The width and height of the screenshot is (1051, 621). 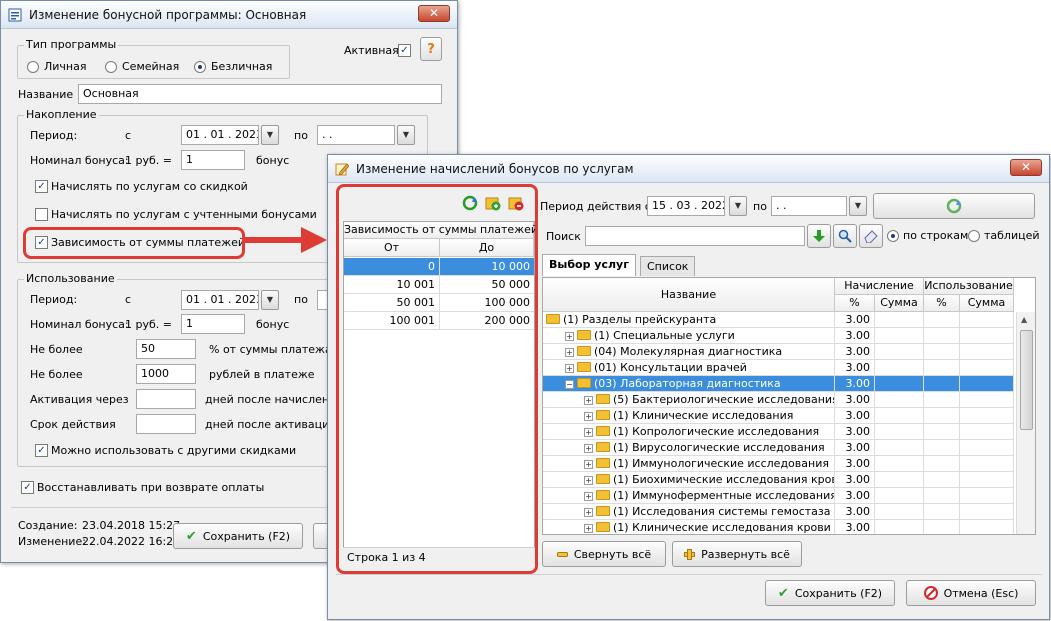 I want to click on services-cell-name: + (1) Иммунологические исследования, so click(x=689, y=464).